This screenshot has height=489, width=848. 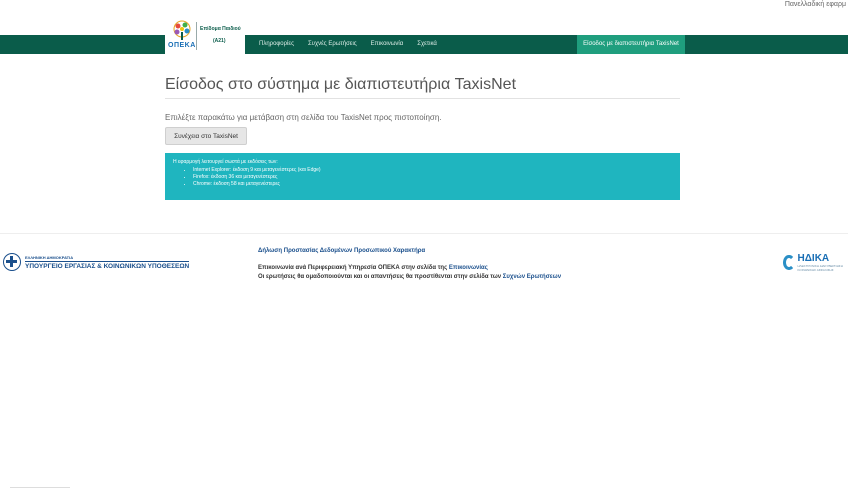 I want to click on nav-taxisnet-login: Είσοδος με διαπιστευτήρια TaxisNet, so click(x=631, y=44).